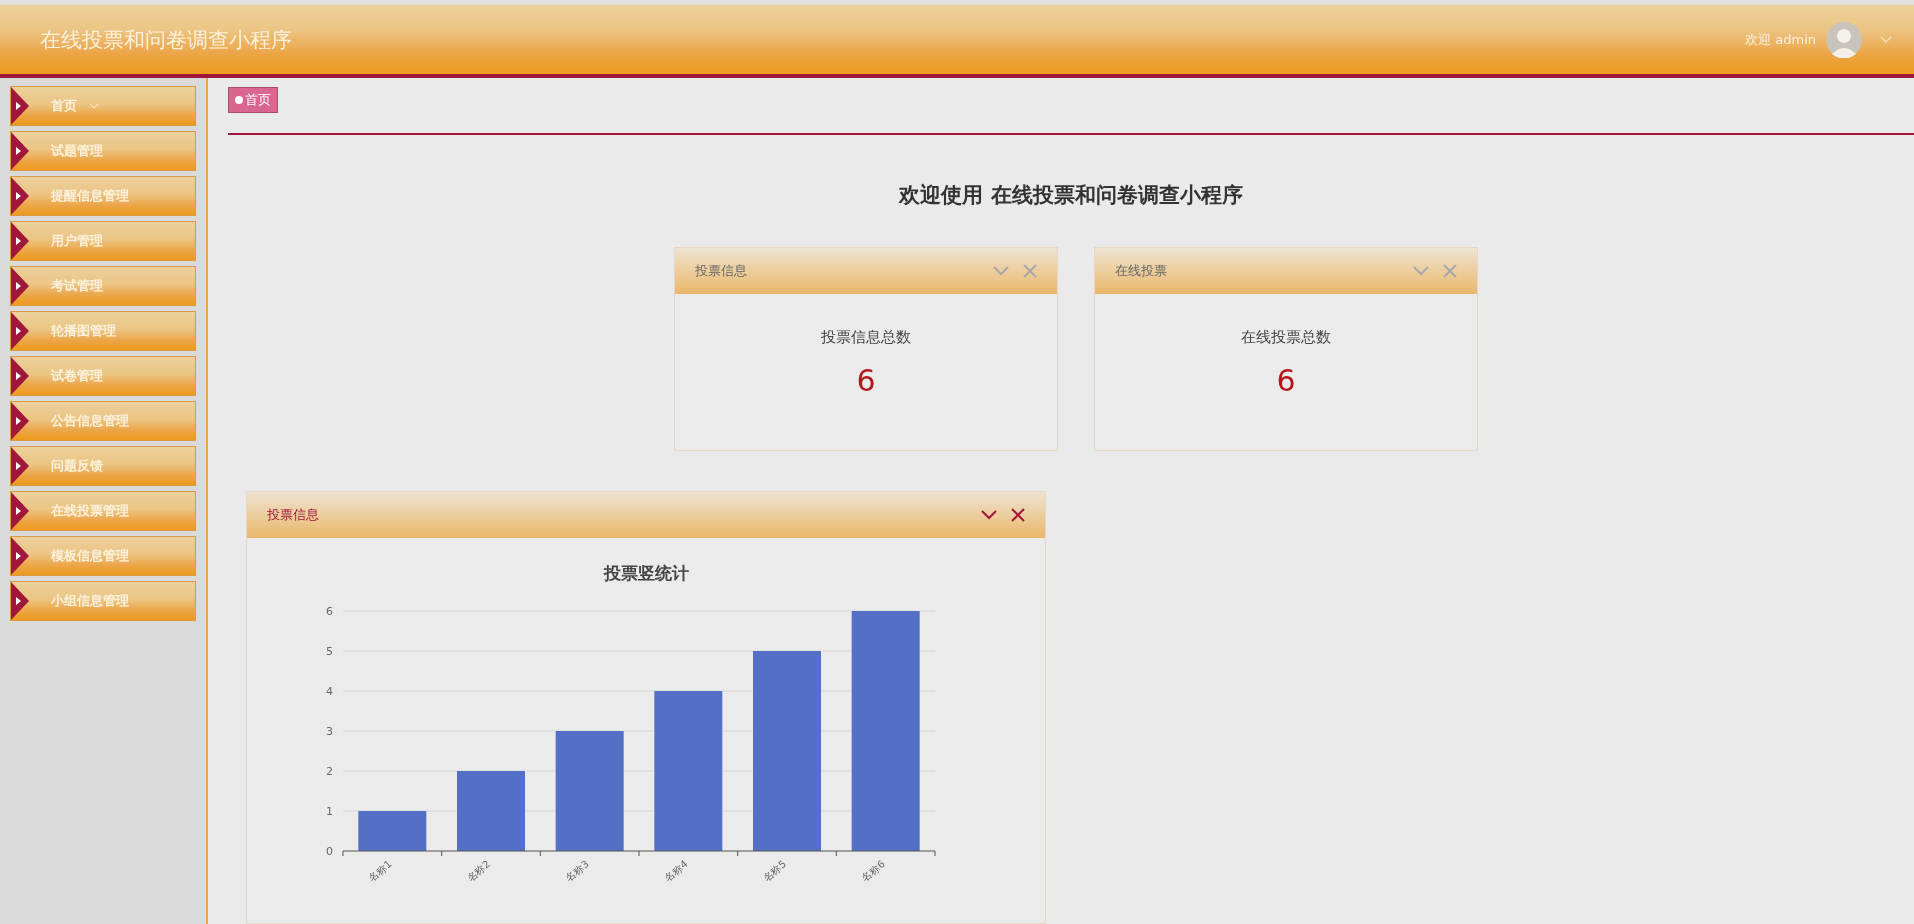 The width and height of the screenshot is (1914, 924). I want to click on sidebar-item: 轮播图管理, so click(103, 331).